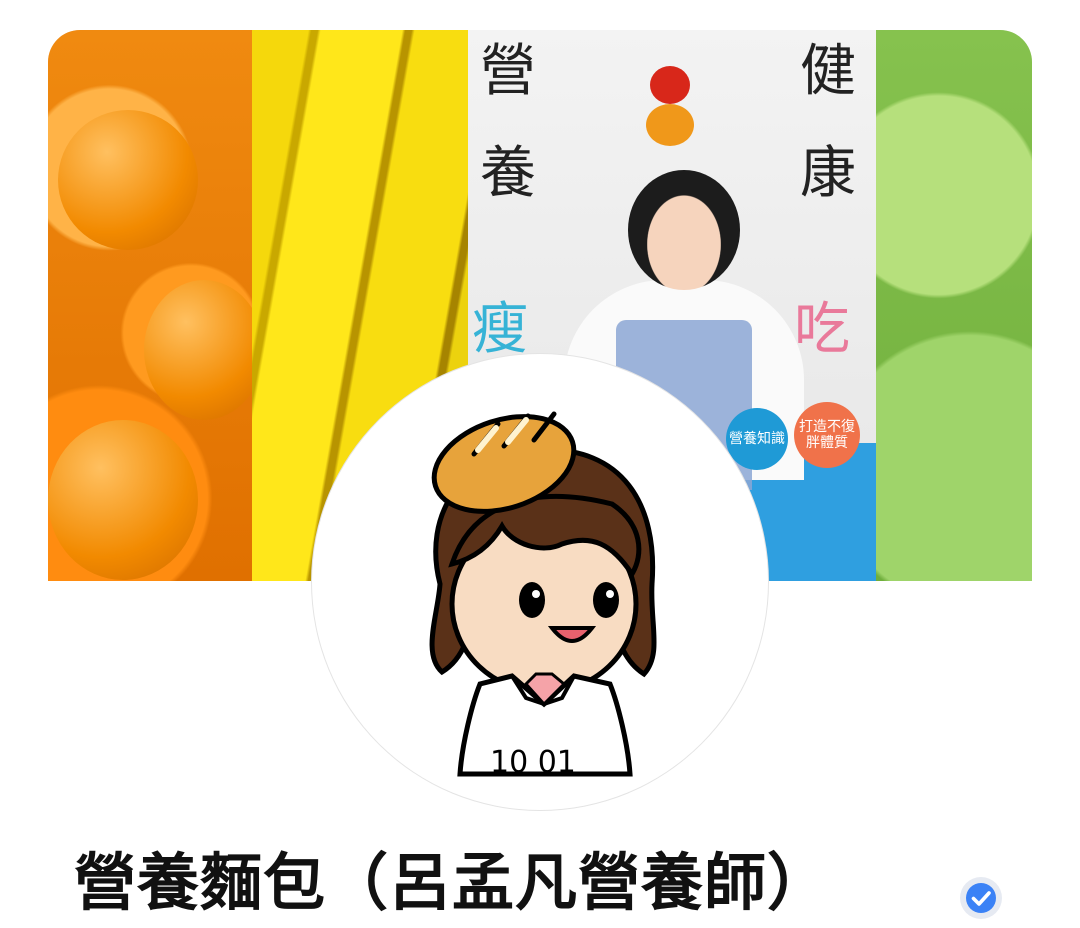  Describe the element at coordinates (684, 230) in the screenshot. I see `author-head-image` at that location.